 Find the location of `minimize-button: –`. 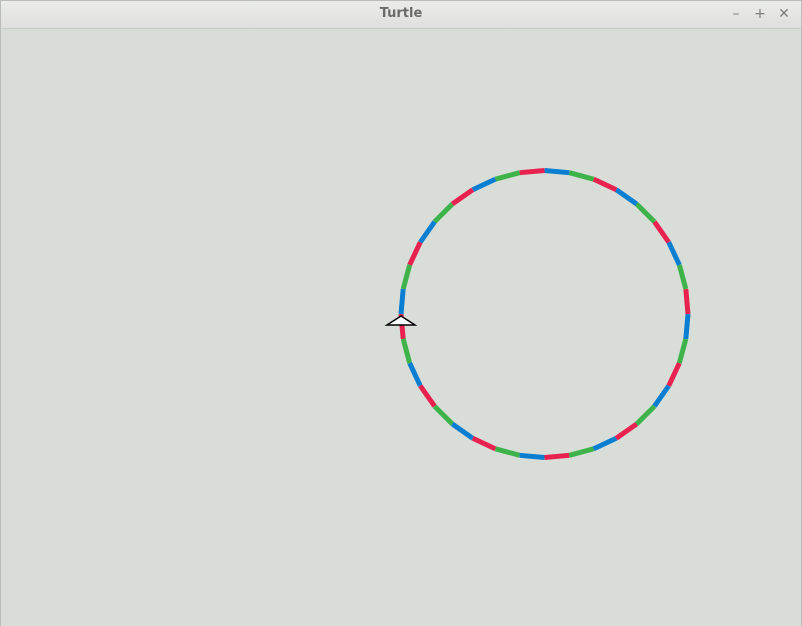

minimize-button: – is located at coordinates (736, 14).